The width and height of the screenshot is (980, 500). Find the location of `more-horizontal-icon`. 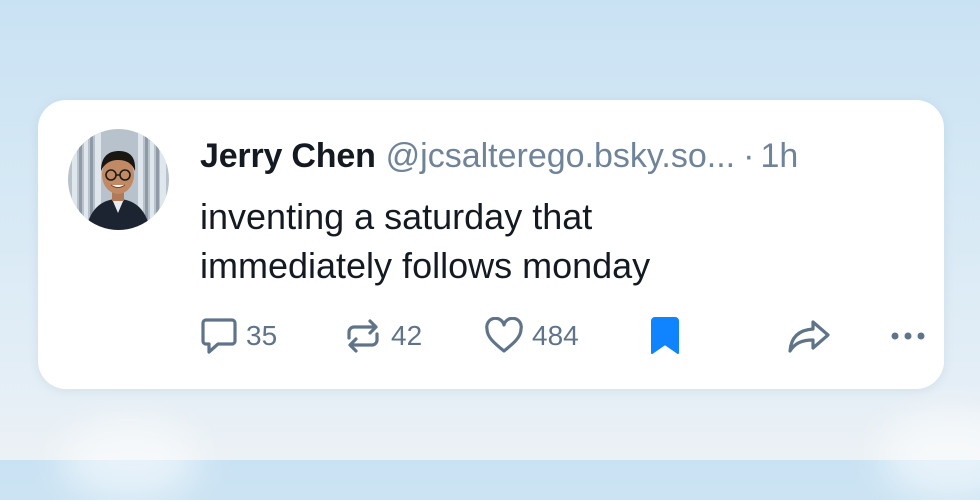

more-horizontal-icon is located at coordinates (908, 336).